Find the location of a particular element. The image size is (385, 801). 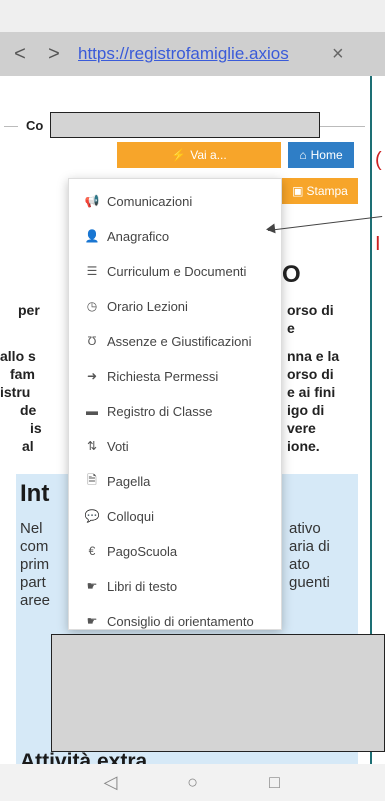

menu-item-pagoscuola: € PagoScuola is located at coordinates (130, 551).